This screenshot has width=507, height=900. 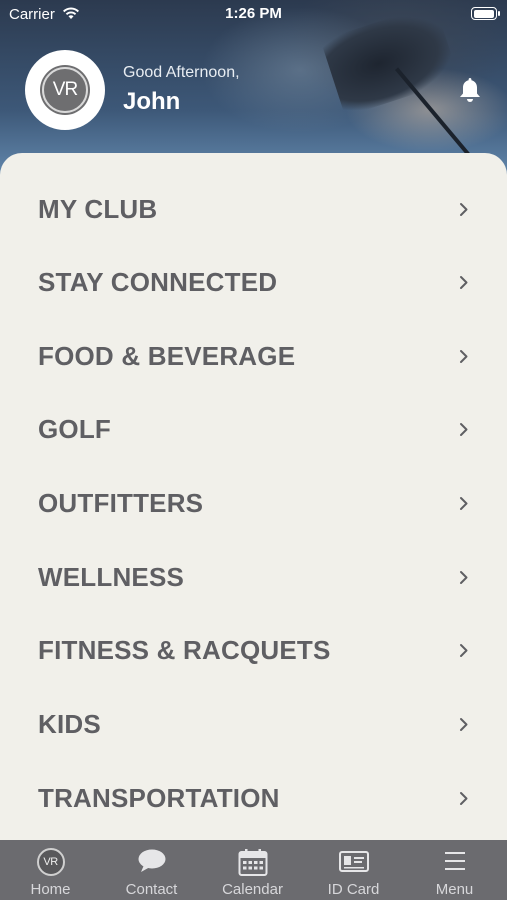 What do you see at coordinates (252, 862) in the screenshot?
I see `calendar-icon` at bounding box center [252, 862].